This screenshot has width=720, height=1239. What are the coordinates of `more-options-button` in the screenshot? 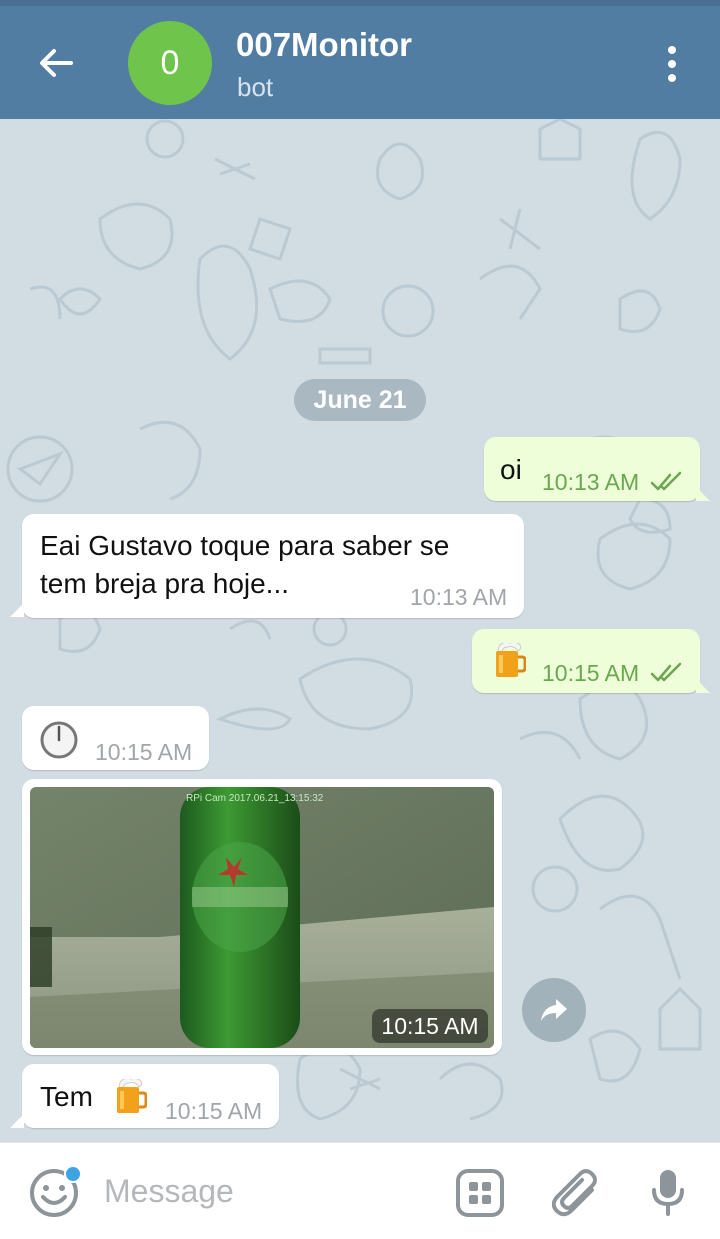 It's located at (672, 64).